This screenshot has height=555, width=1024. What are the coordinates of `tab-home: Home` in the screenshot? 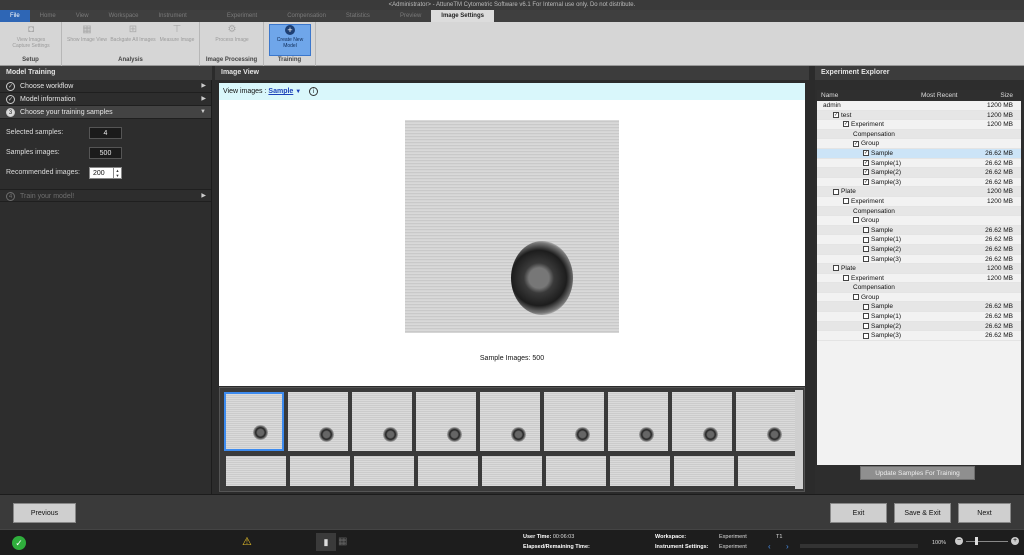 It's located at (48, 16).